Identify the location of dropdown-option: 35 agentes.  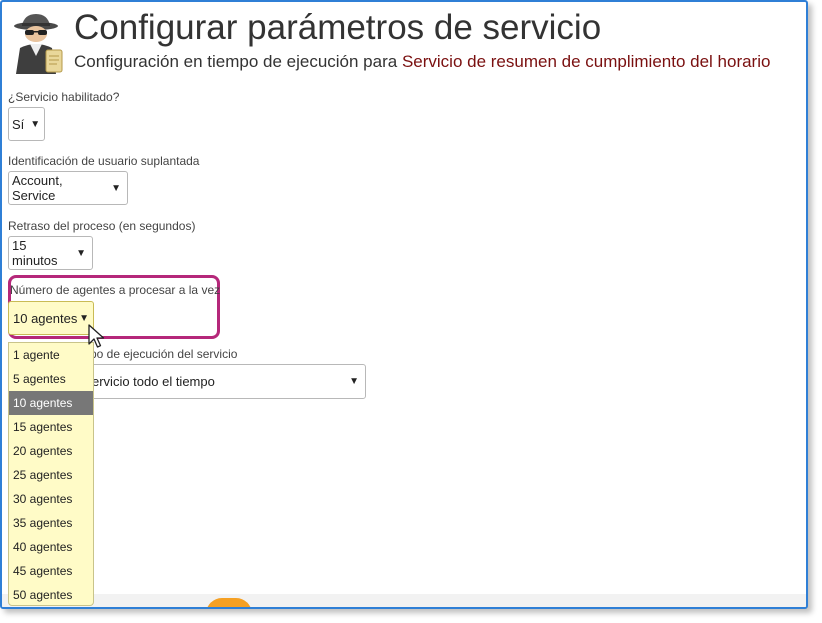
(51, 523).